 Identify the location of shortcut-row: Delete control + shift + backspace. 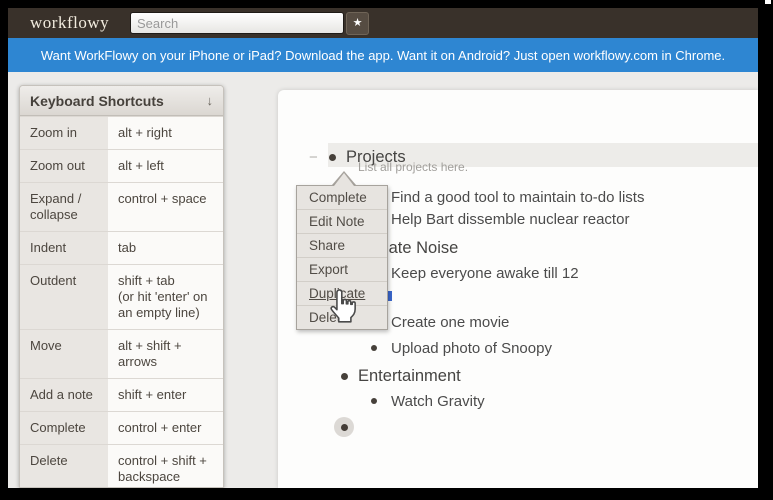
(121, 465).